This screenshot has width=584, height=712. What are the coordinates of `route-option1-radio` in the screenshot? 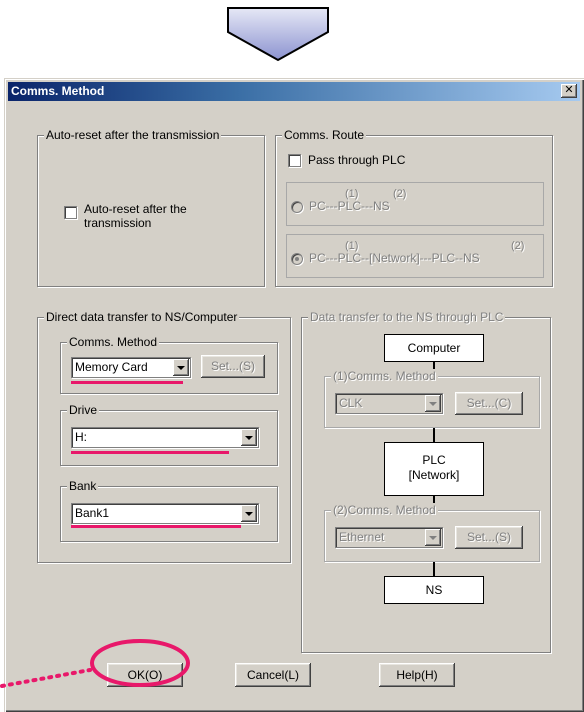 It's located at (297, 207).